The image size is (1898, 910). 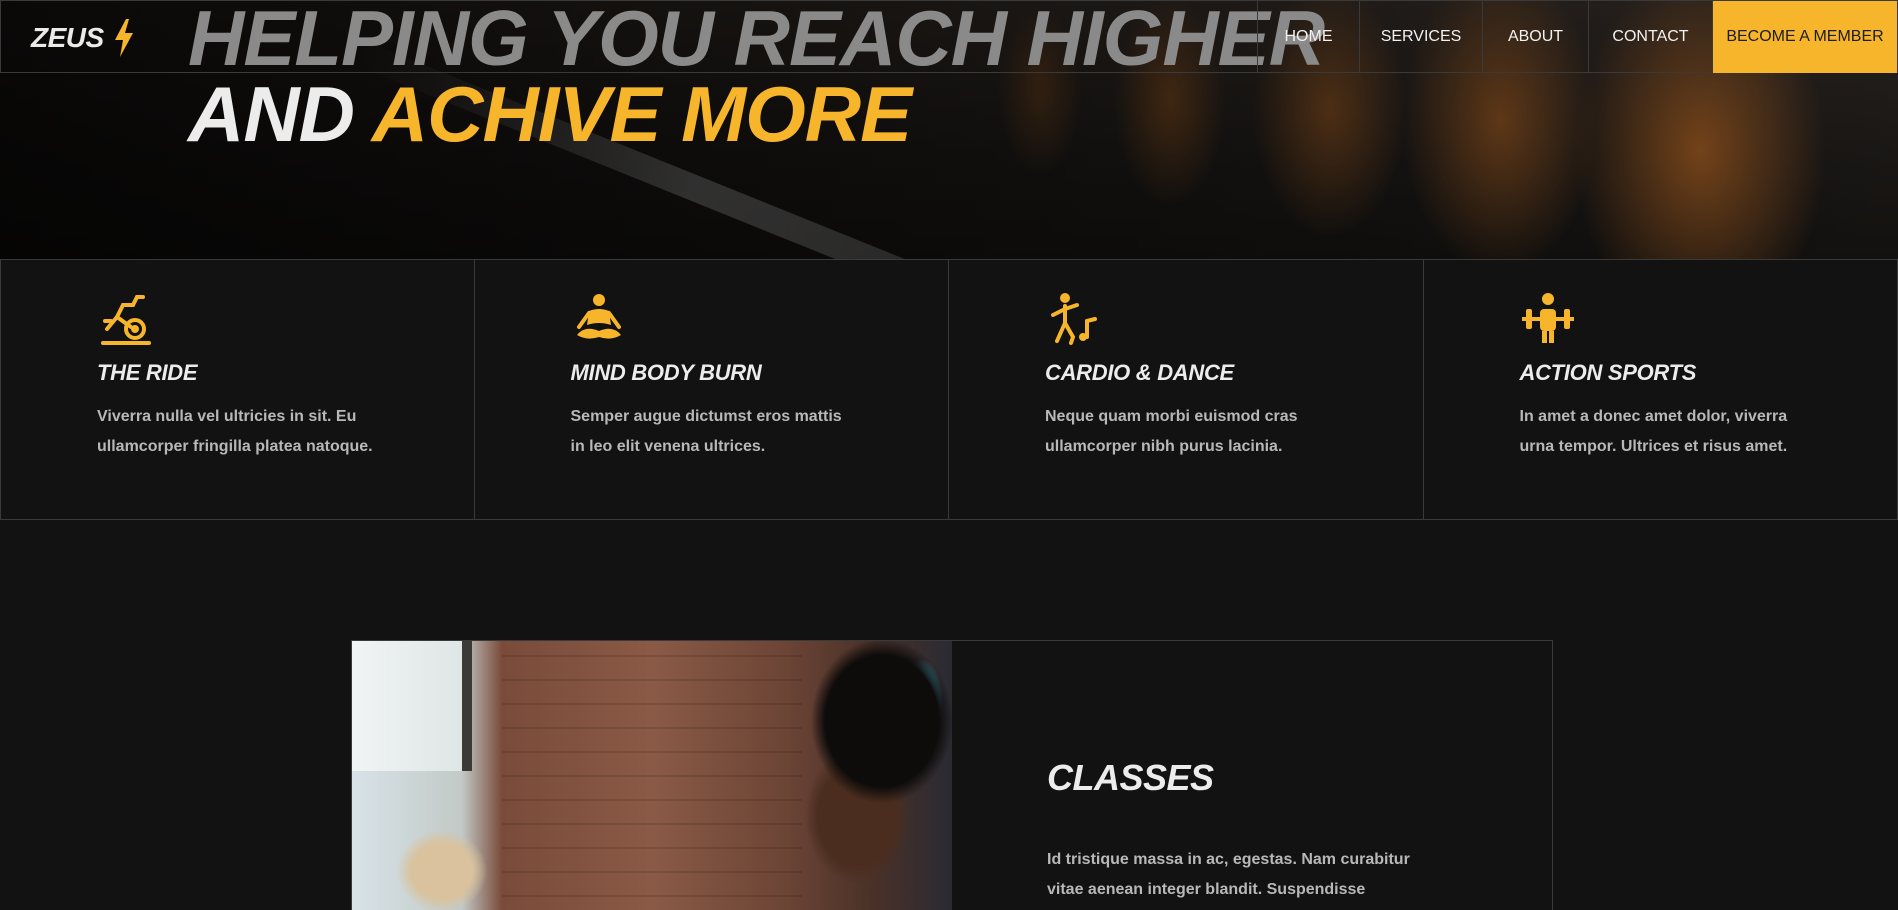 I want to click on exercise-bike-icon, so click(x=126, y=320).